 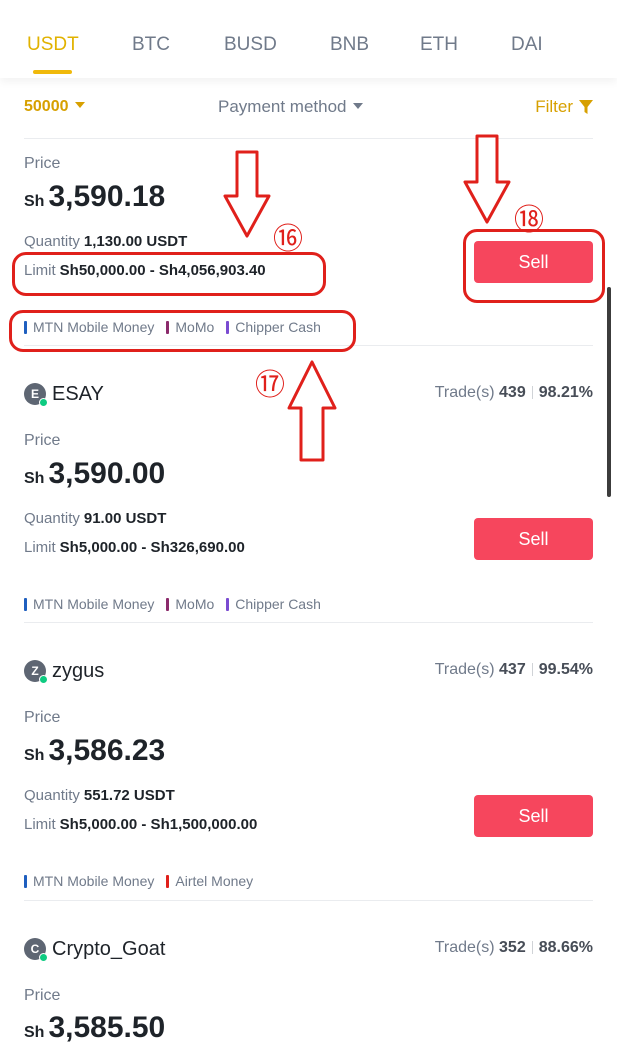 I want to click on limit-highlight-outline, so click(x=169, y=274).